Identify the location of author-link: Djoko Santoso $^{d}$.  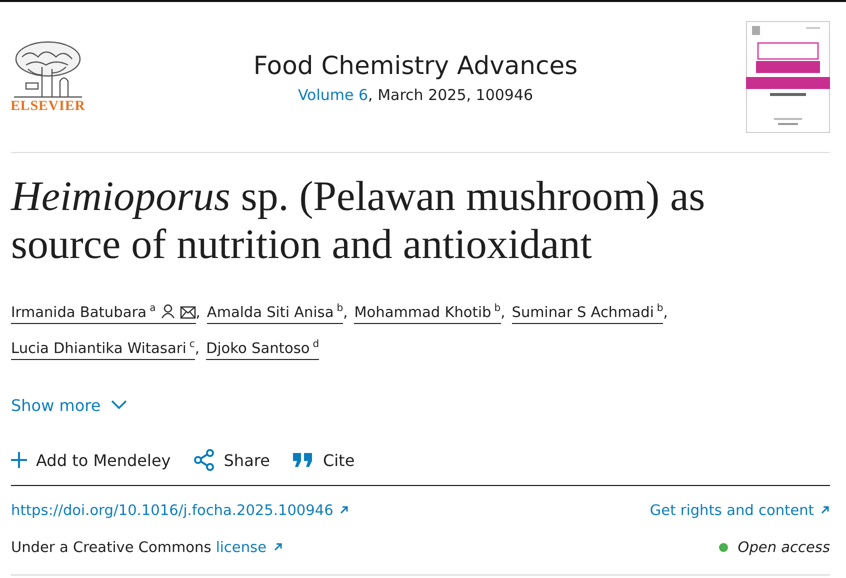
(263, 350).